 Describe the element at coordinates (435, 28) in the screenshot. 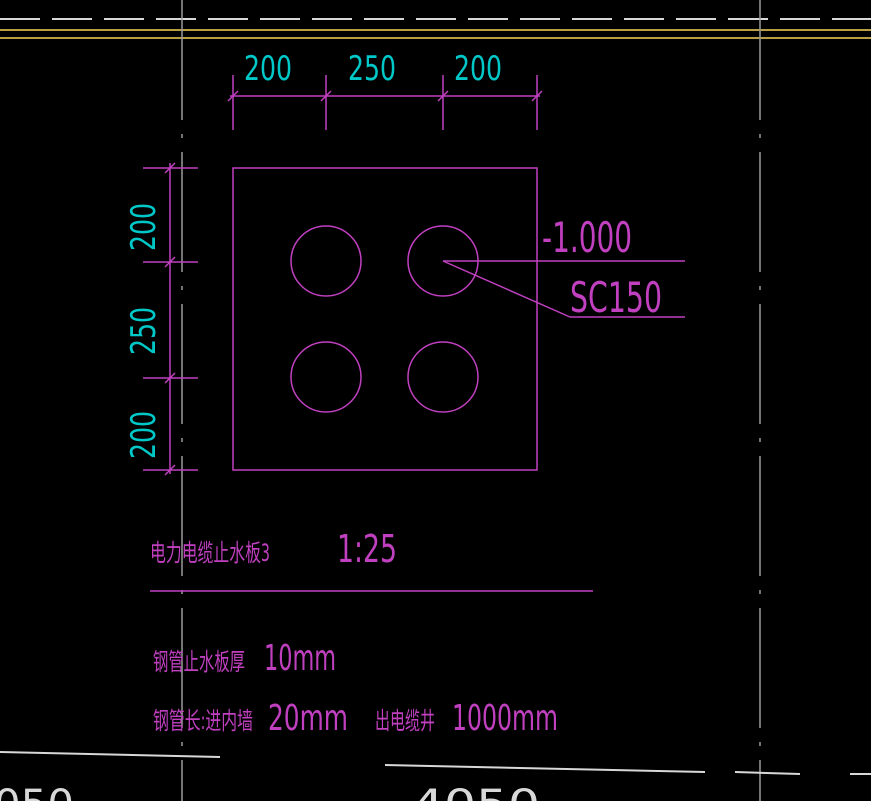

I see `top-border-lines` at that location.